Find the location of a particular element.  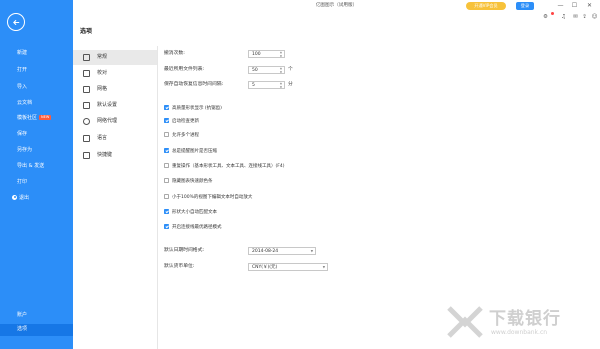

sidebar-item-import: 导入 is located at coordinates (36, 87).